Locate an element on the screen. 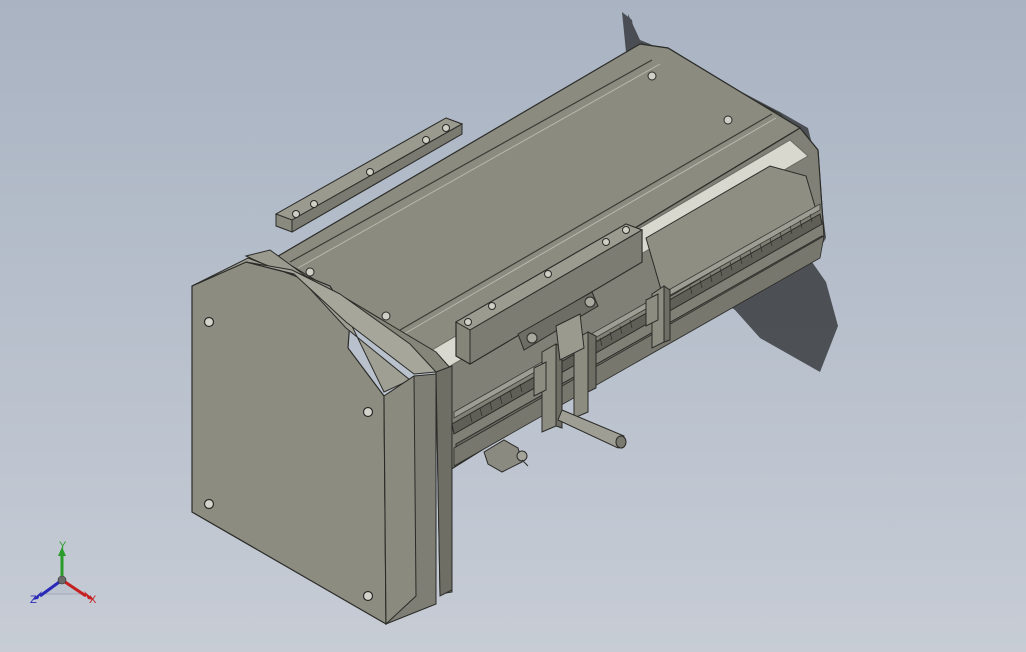 The image size is (1026, 652). x-axis-label: X is located at coordinates (93, 600).